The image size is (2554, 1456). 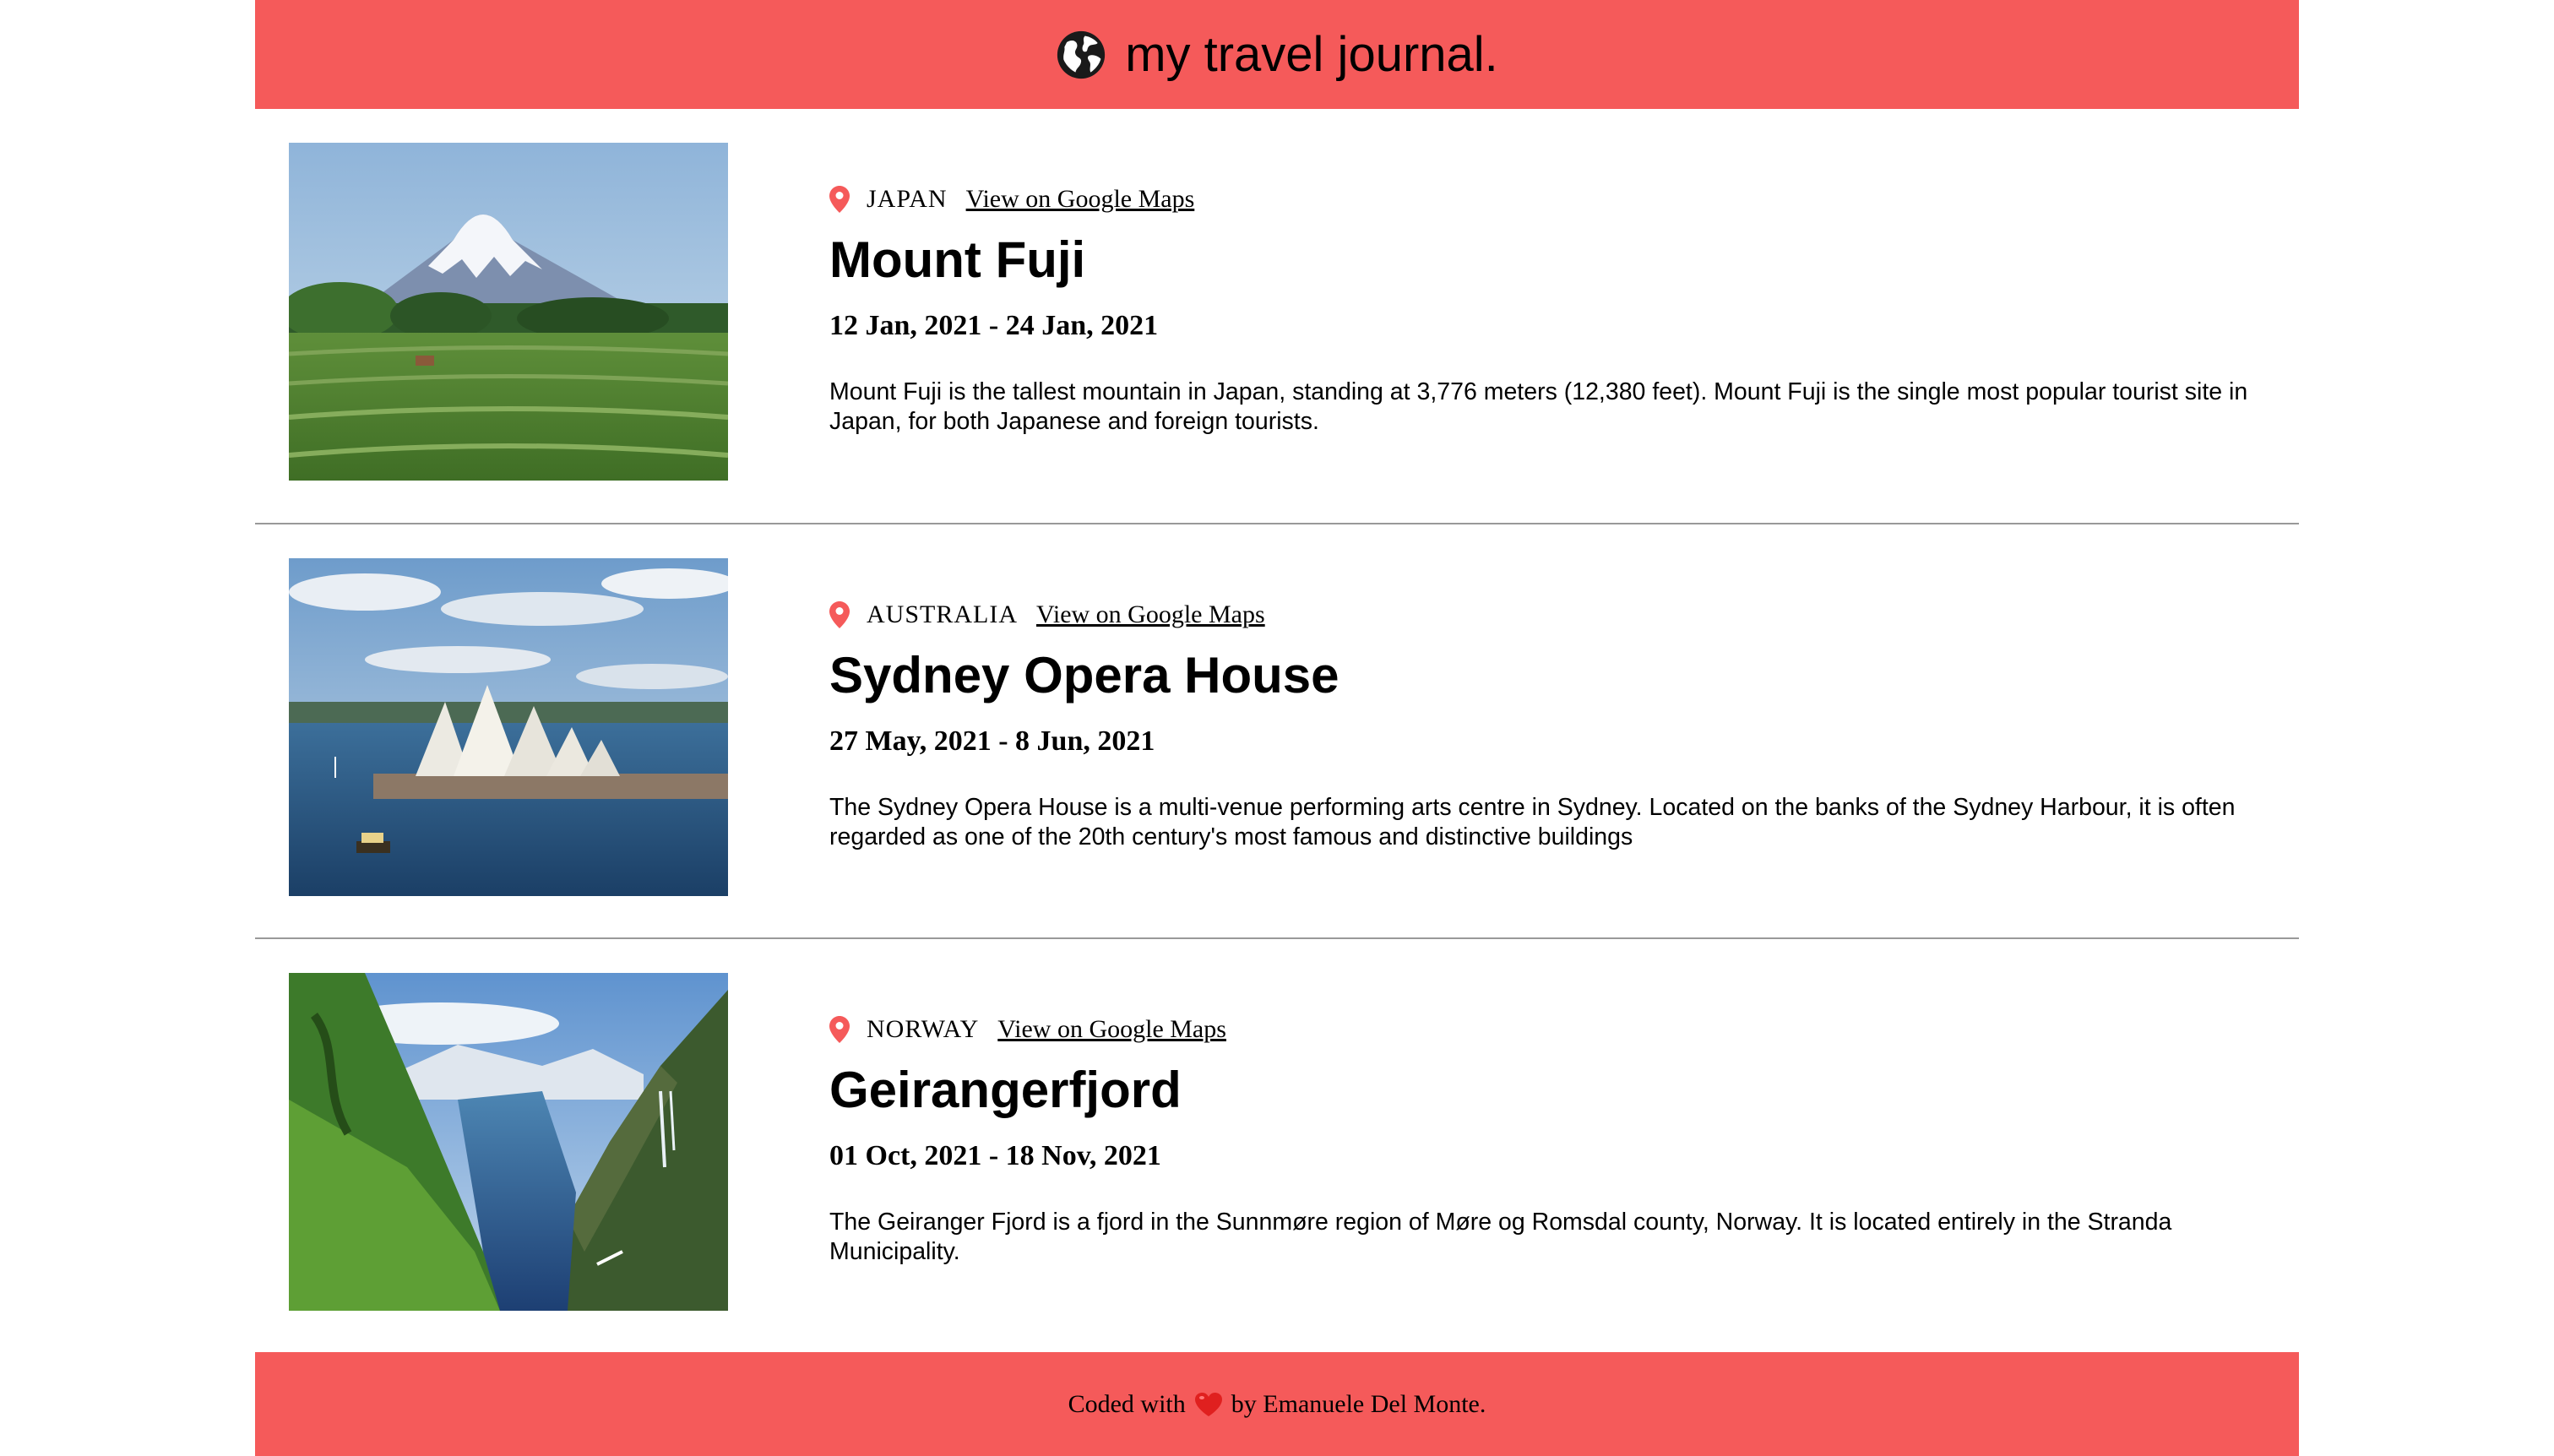 What do you see at coordinates (1081, 54) in the screenshot?
I see `globe-icon` at bounding box center [1081, 54].